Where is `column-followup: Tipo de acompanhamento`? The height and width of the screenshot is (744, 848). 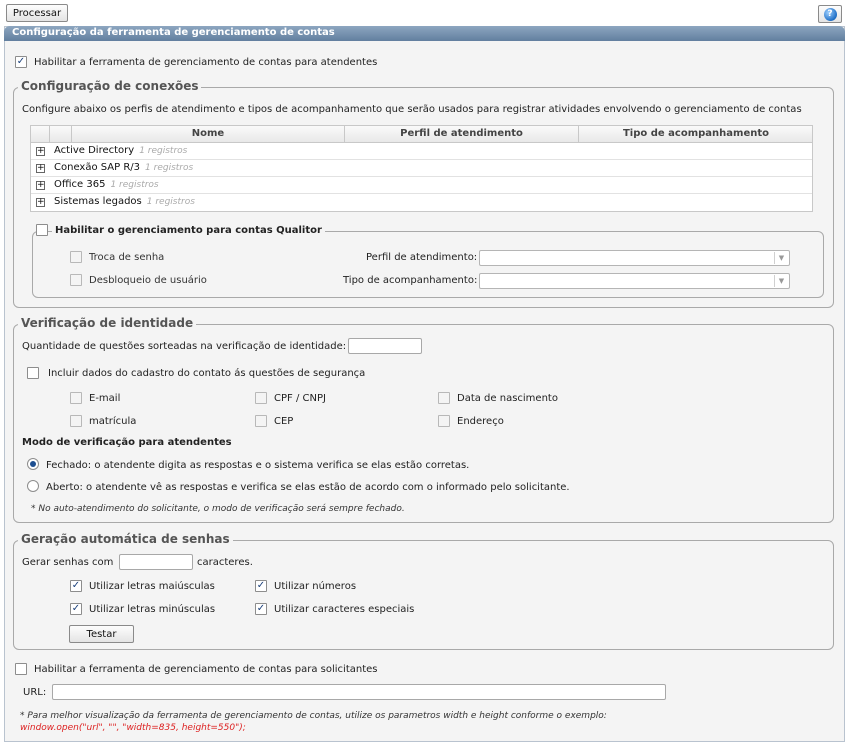
column-followup: Tipo de acompanhamento is located at coordinates (695, 134).